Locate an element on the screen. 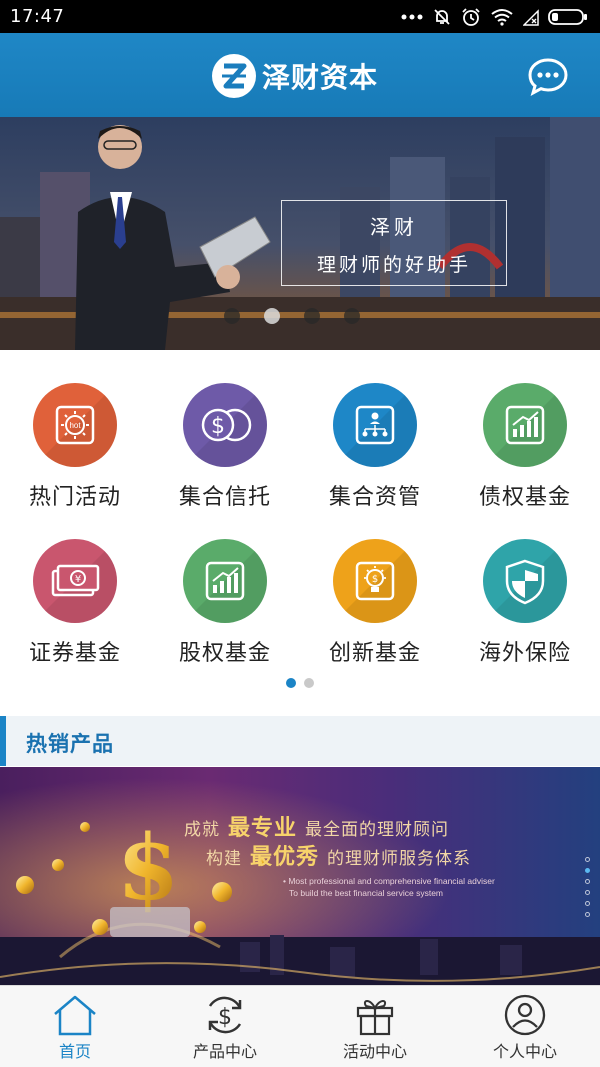 Image resolution: width=600 pixels, height=1067 pixels. status-time: 17:47 is located at coordinates (37, 16).